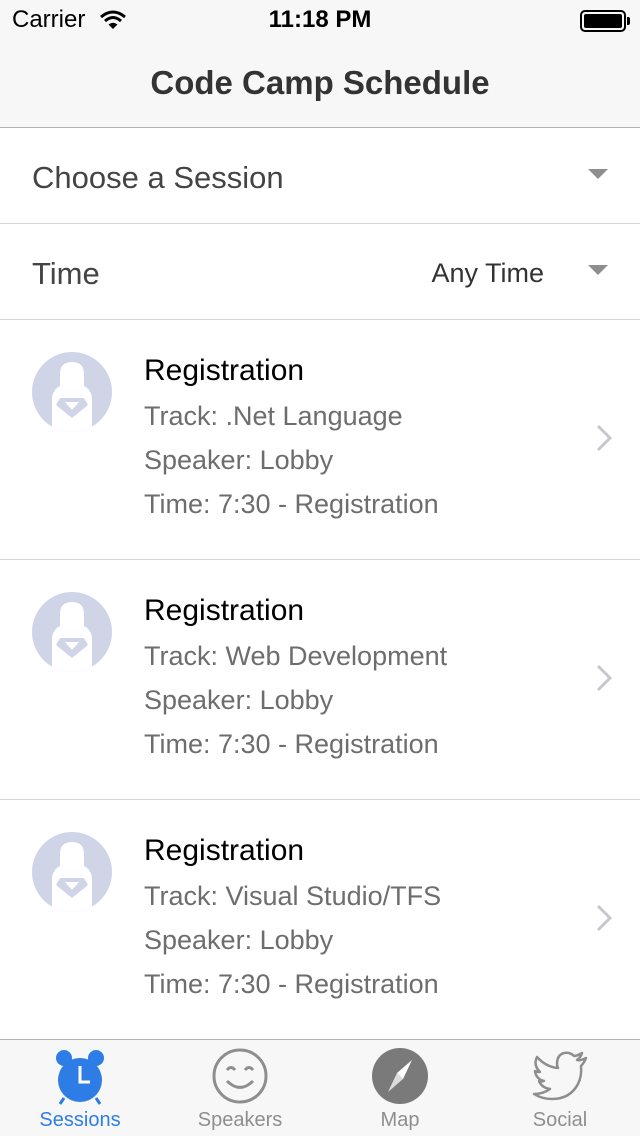  Describe the element at coordinates (296, 656) in the screenshot. I see `session-track: Track: Web Development` at that location.